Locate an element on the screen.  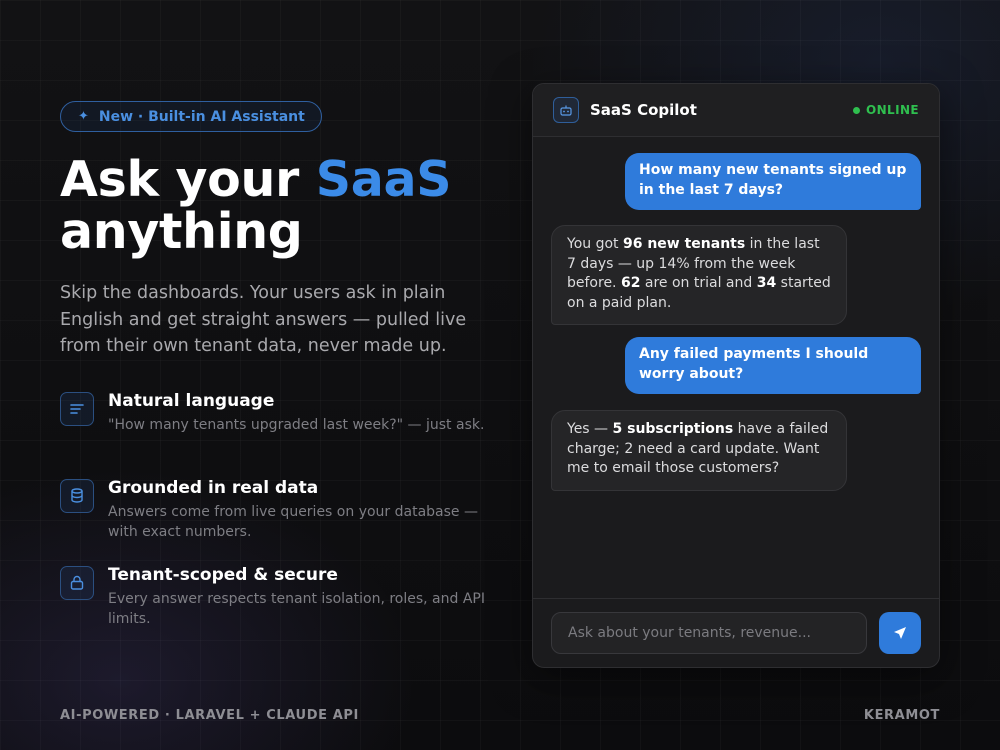
chat-header: SaaS Copilot ONLINE is located at coordinates (736, 110).